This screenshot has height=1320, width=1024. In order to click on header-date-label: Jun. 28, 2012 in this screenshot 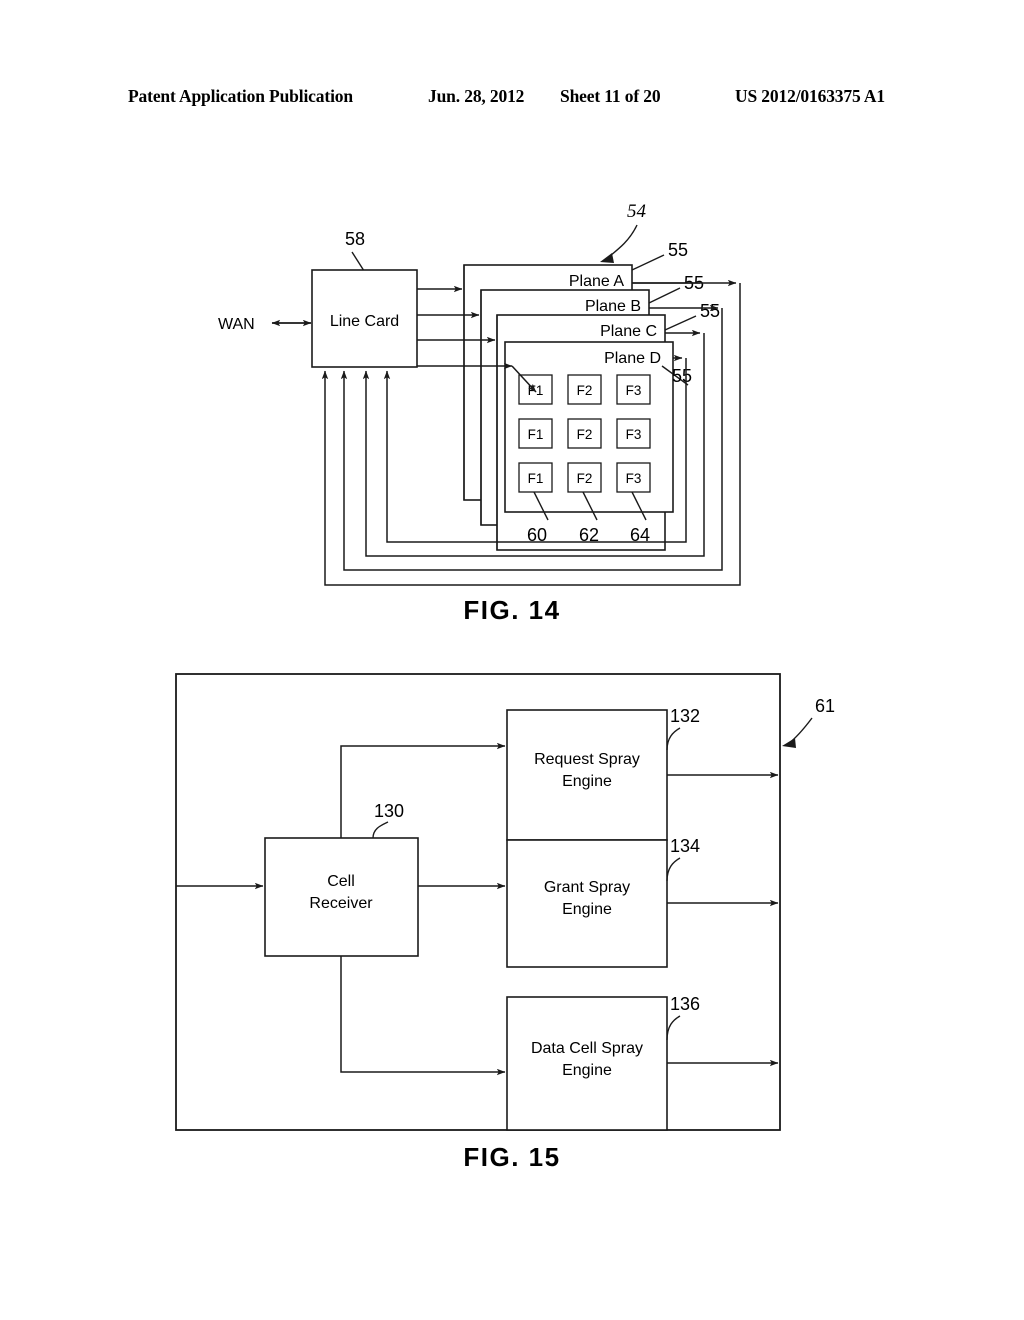, I will do `click(476, 96)`.